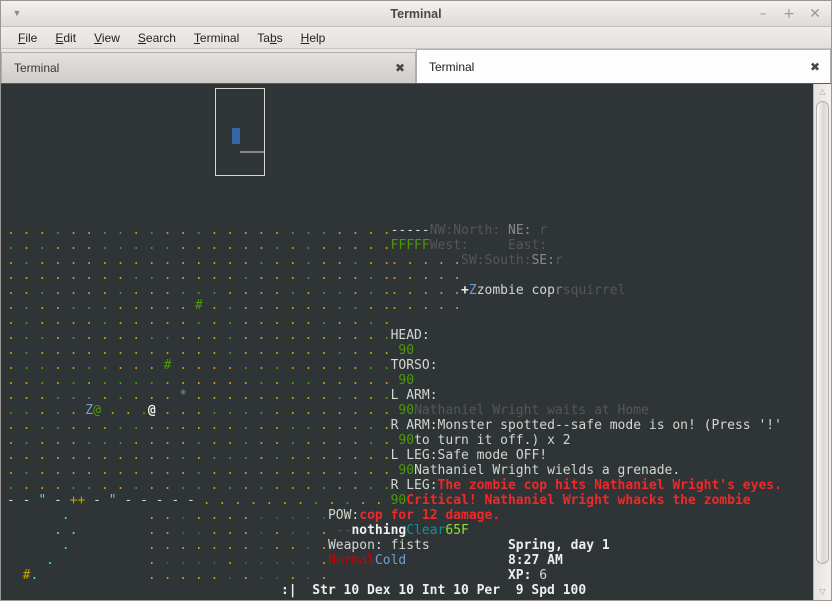  What do you see at coordinates (216, 38) in the screenshot?
I see `menu-item-terminal: Terminal` at bounding box center [216, 38].